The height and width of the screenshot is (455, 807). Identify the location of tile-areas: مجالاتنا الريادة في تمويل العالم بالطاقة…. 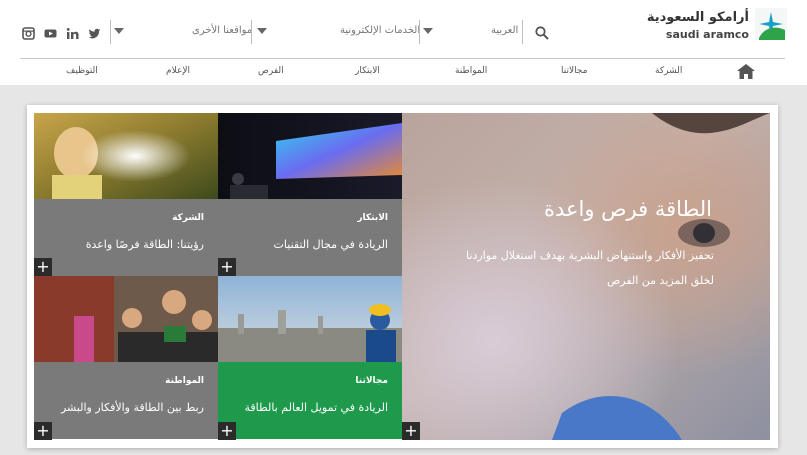
(310, 358).